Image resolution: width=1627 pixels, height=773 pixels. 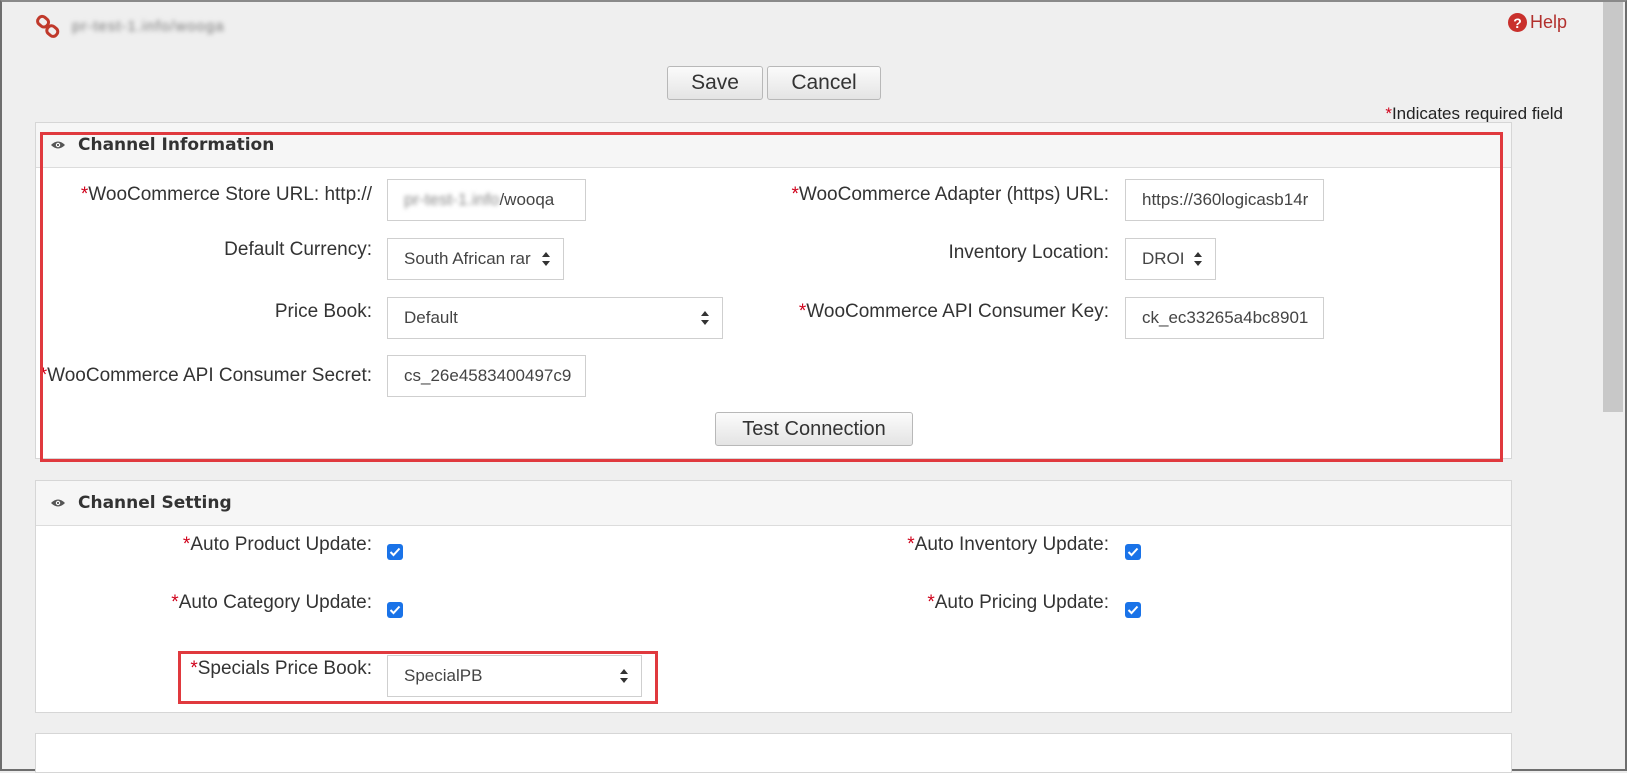 I want to click on panel-title: Channel Setting, so click(x=155, y=503).